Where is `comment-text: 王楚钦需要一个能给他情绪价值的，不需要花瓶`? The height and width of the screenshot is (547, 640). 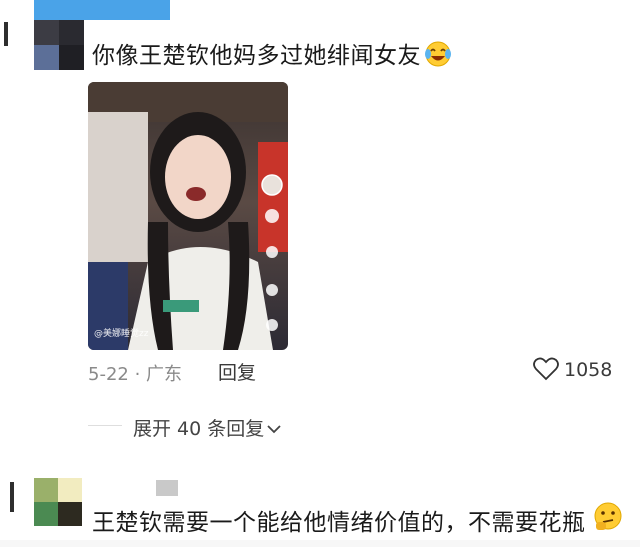
comment-text: 王楚钦需要一个能给他情绪价值的，不需要花瓶 is located at coordinates (339, 523).